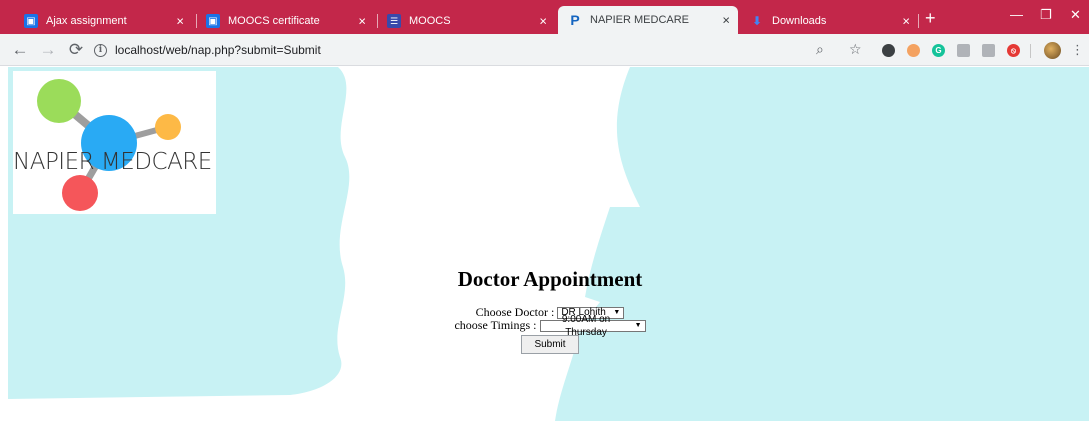  Describe the element at coordinates (918, 21) in the screenshot. I see `tab-separator` at that location.